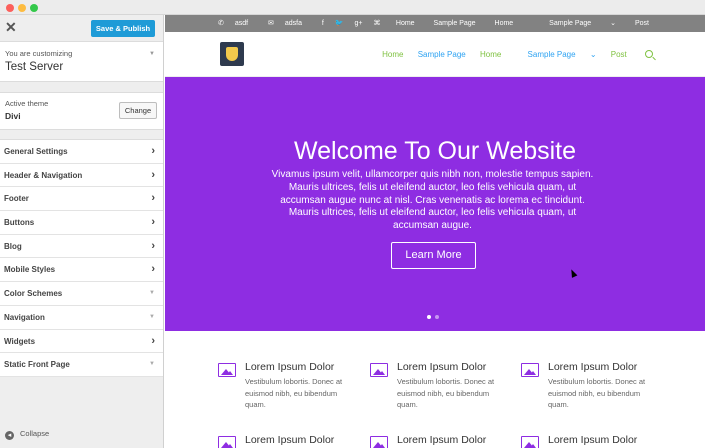 Image resolution: width=705 pixels, height=448 pixels. I want to click on section-buttons: Buttons ›, so click(81, 223).